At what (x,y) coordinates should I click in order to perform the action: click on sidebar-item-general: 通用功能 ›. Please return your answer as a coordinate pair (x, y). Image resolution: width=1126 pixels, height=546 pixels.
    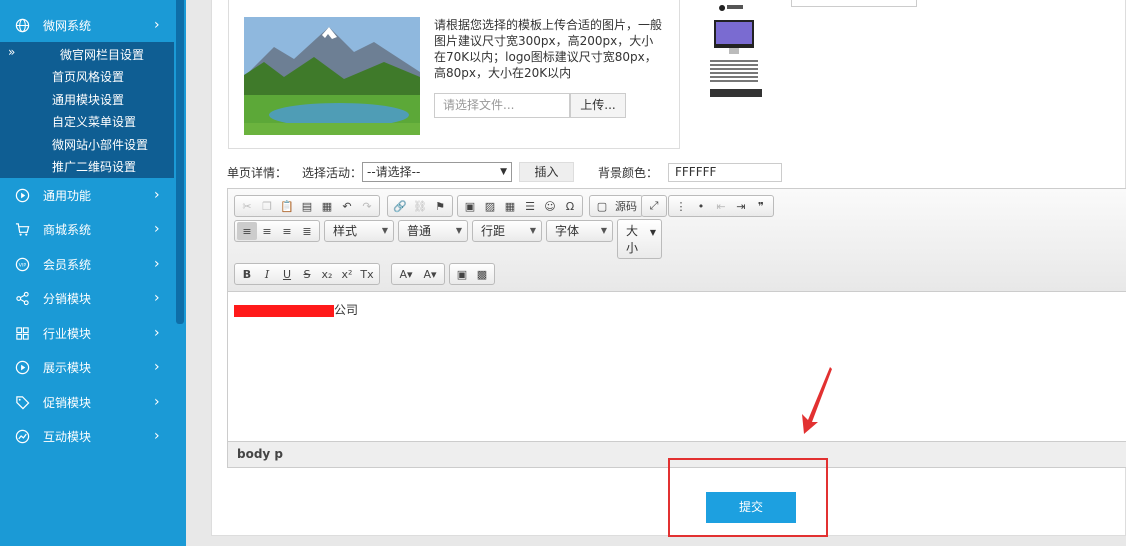
    Looking at the image, I should click on (87, 195).